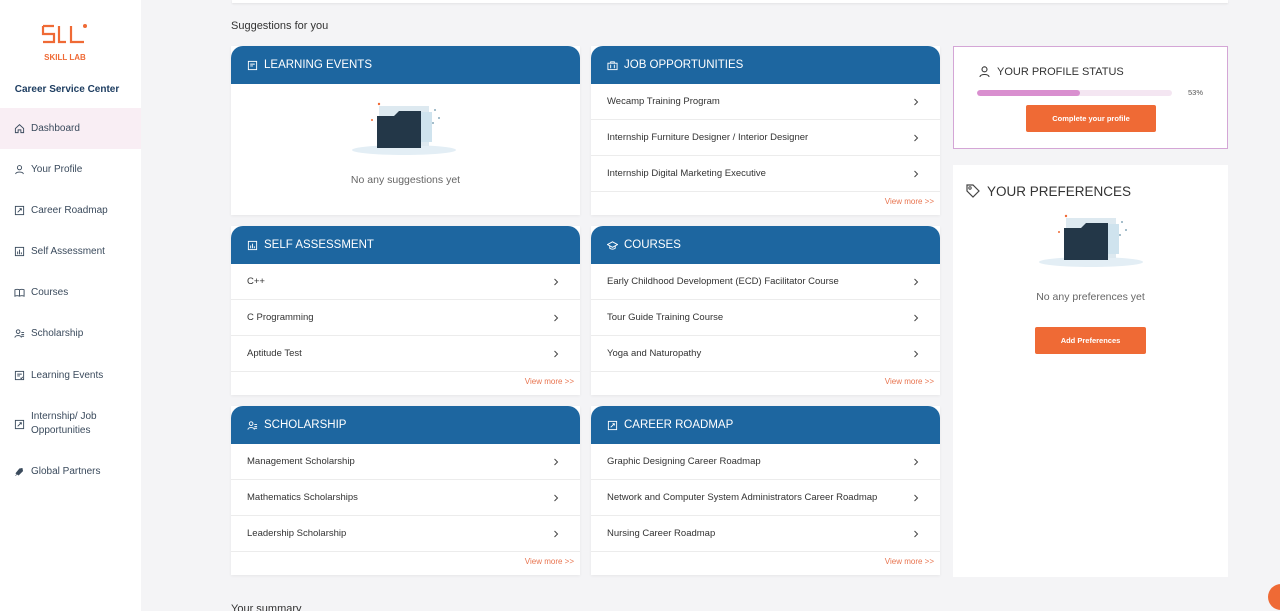  I want to click on scholarship-header: SCHOLARSHIP, so click(405, 425).